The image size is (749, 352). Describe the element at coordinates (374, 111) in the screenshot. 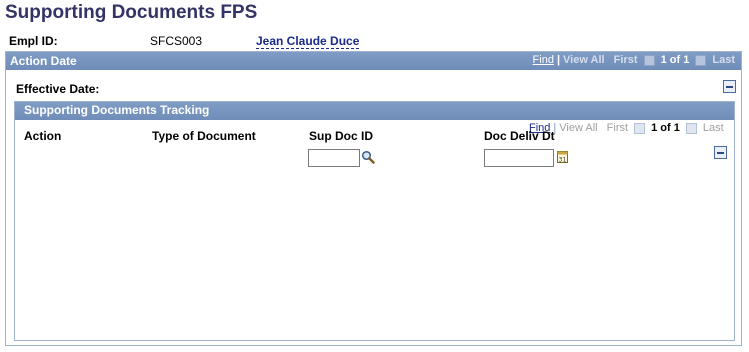

I see `tracking-header: Supporting Documents Tracking` at that location.